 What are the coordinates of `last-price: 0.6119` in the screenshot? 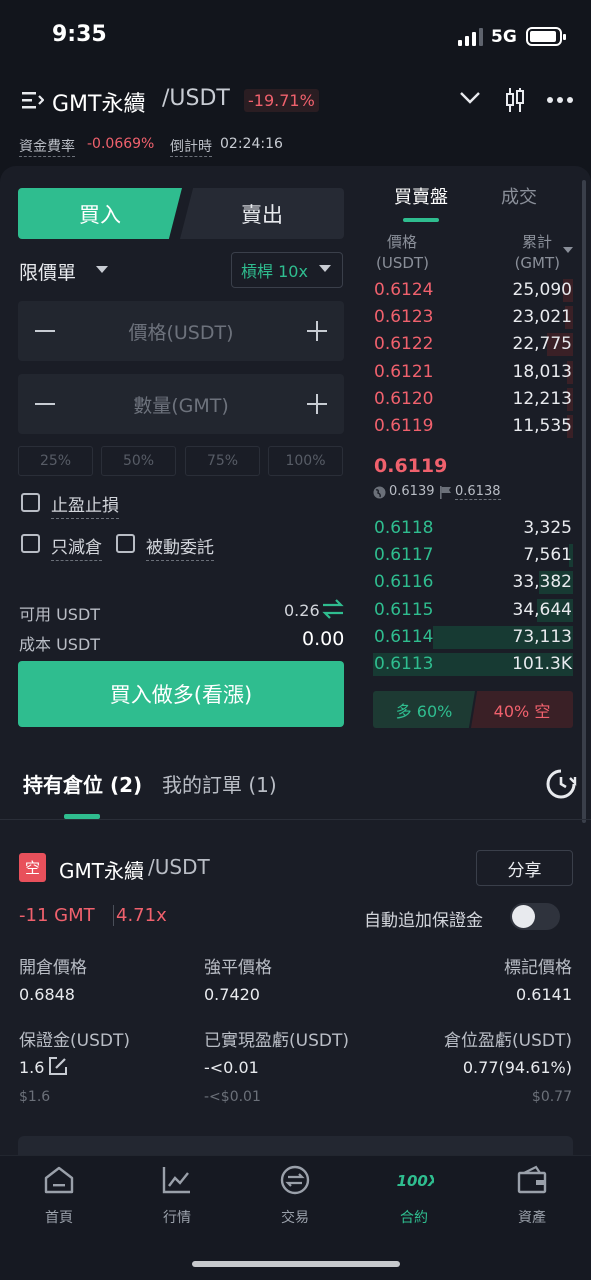 It's located at (411, 466).